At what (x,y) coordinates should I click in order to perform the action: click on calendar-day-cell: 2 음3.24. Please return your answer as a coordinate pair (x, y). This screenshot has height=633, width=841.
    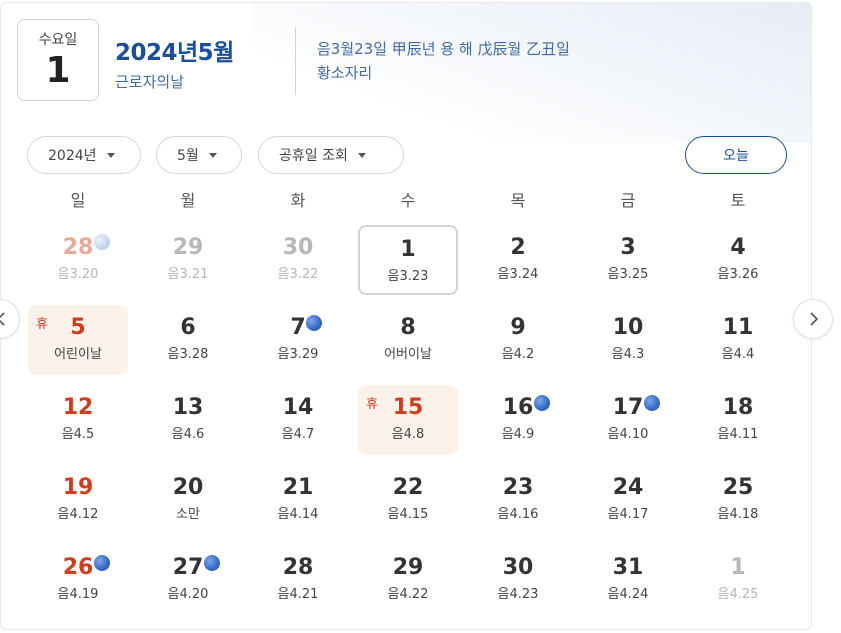
    Looking at the image, I should click on (518, 260).